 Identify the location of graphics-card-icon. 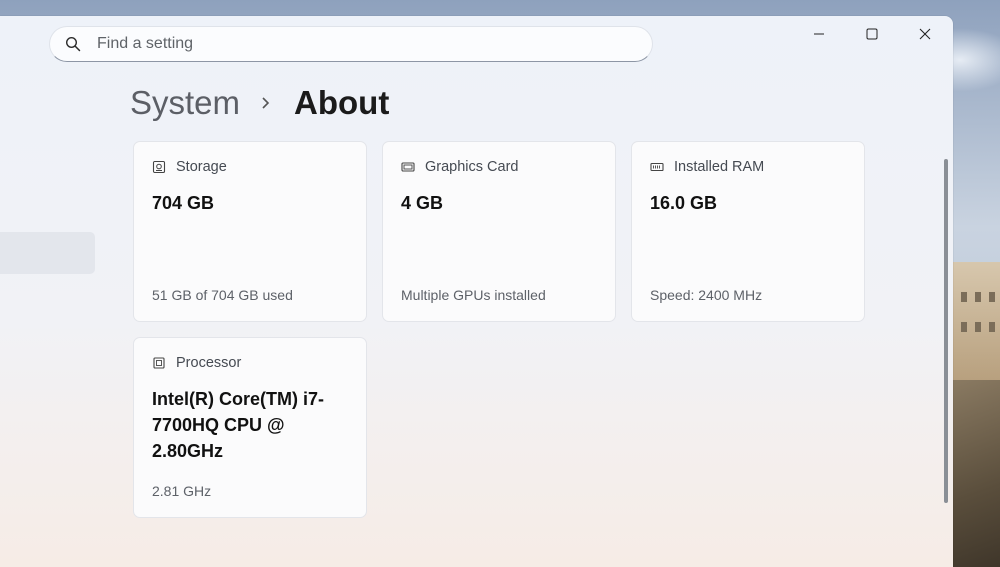
(408, 167).